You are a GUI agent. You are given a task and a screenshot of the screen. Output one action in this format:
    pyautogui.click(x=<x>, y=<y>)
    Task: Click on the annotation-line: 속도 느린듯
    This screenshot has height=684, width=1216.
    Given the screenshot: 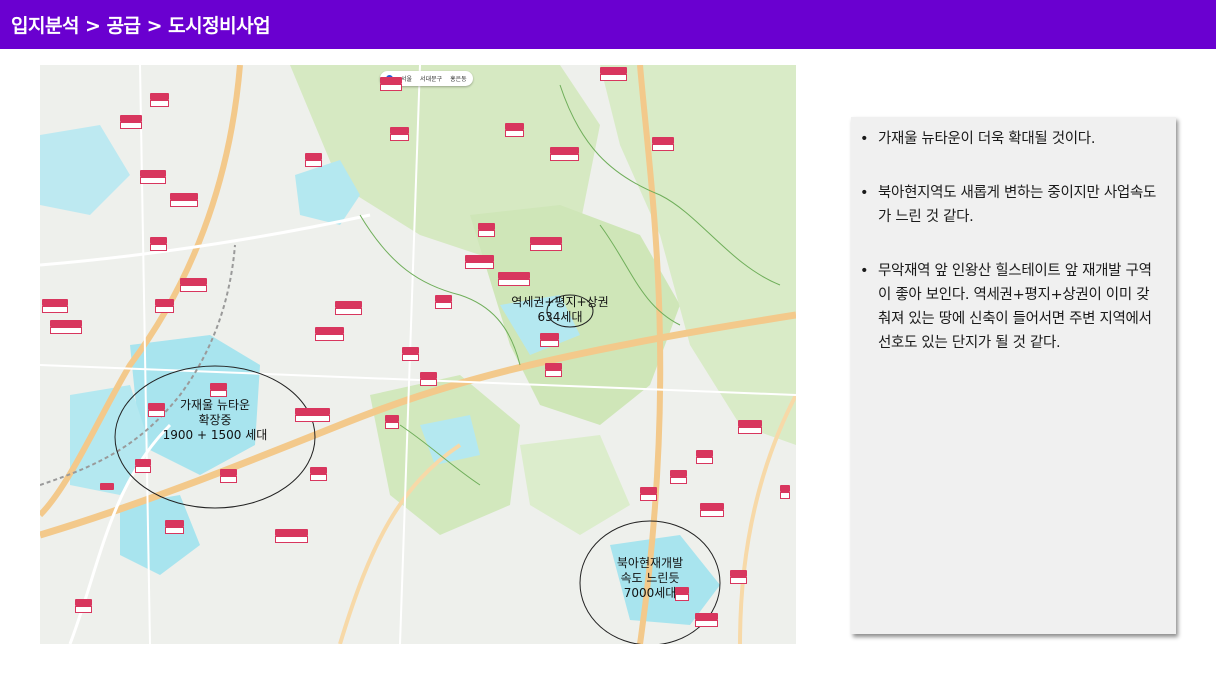 What is the action you would take?
    pyautogui.click(x=650, y=578)
    